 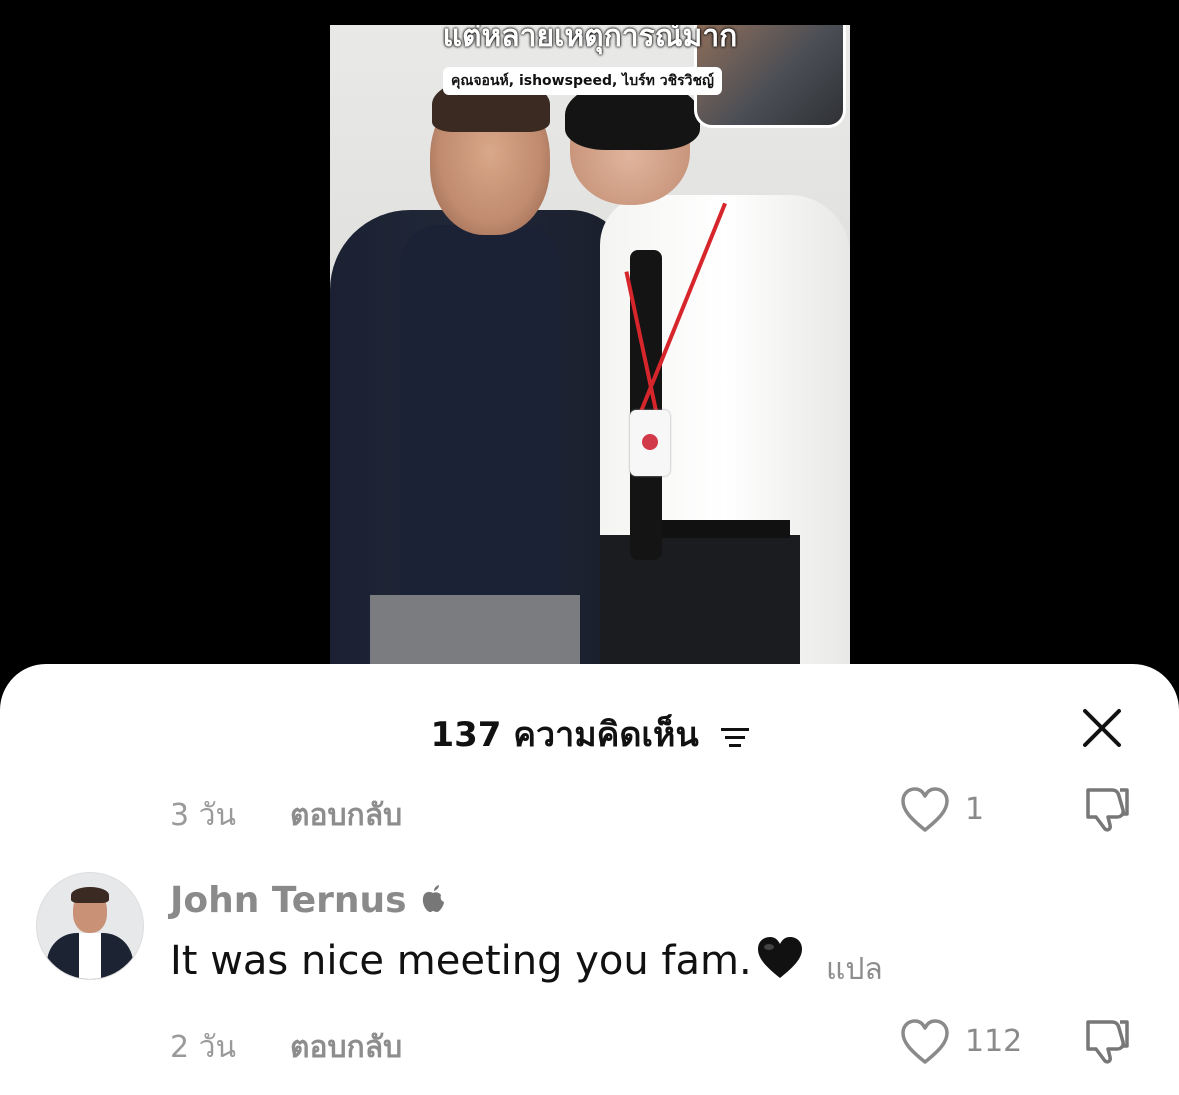 I want to click on translate-link: แปล, so click(x=854, y=969).